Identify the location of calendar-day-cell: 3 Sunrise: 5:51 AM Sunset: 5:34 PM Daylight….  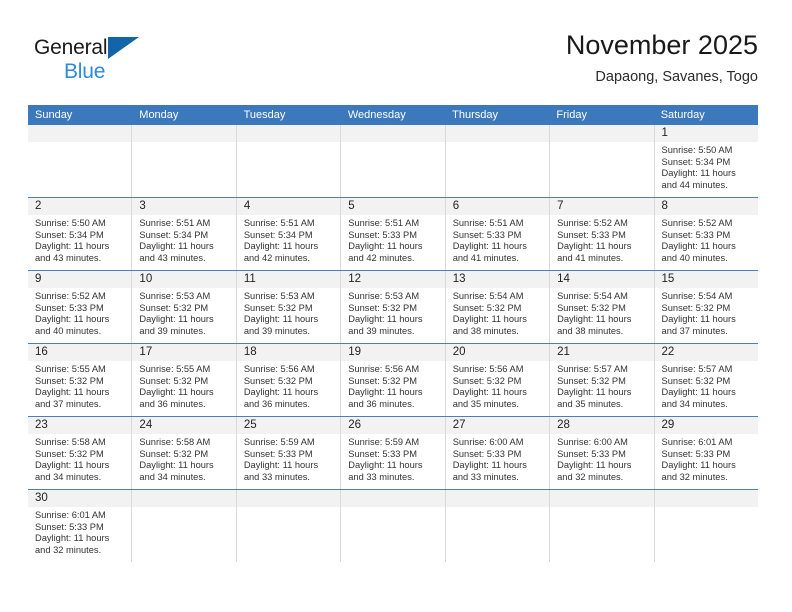
(184, 234).